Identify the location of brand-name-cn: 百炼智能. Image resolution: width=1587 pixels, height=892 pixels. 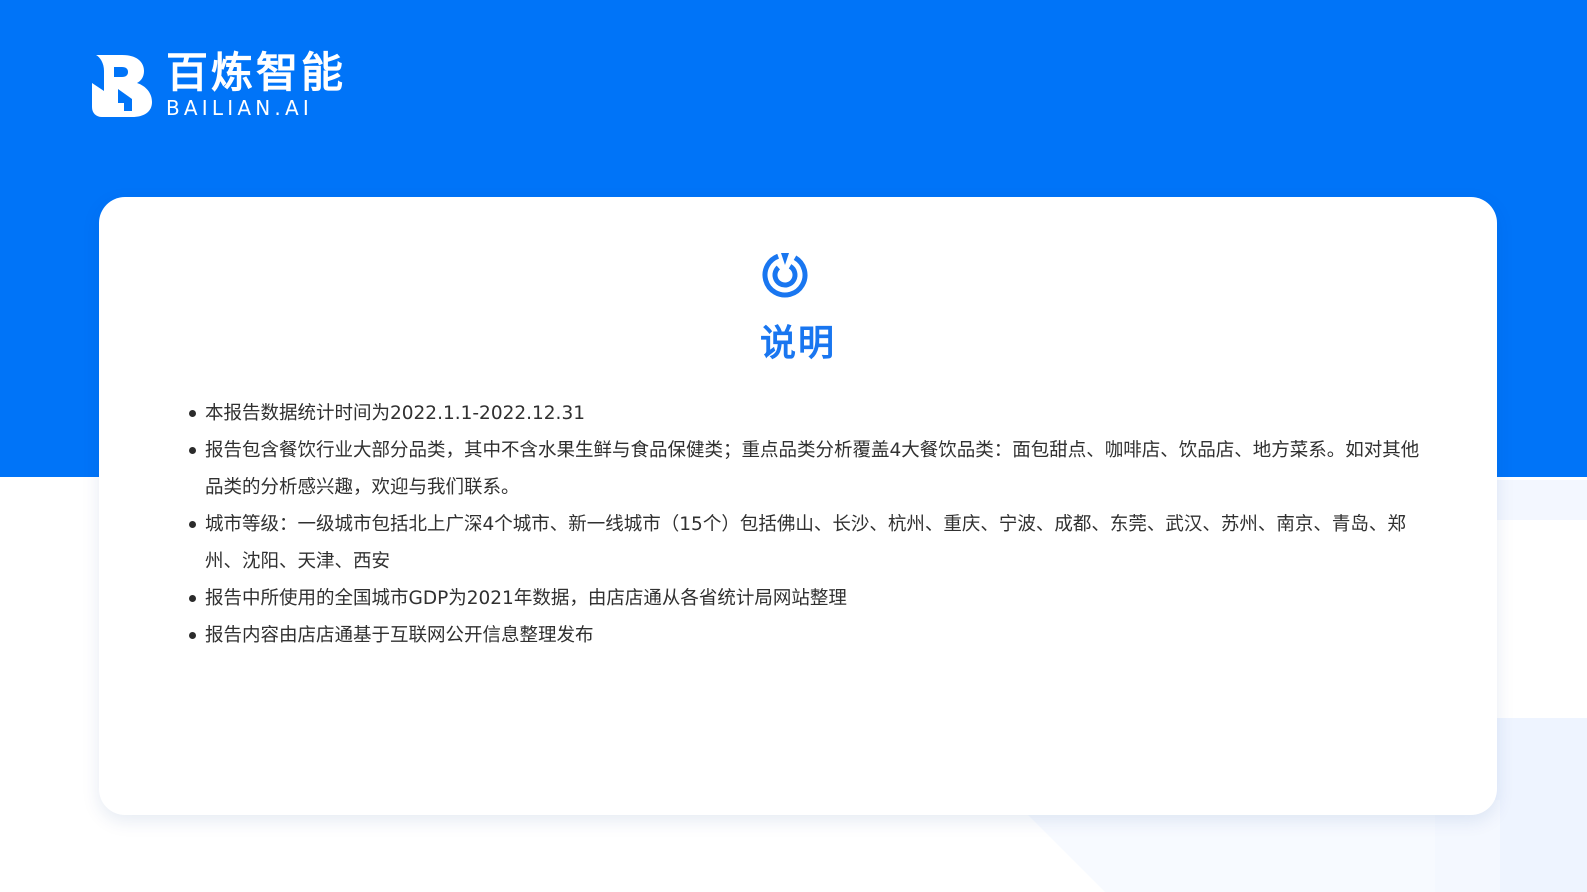
(256, 72).